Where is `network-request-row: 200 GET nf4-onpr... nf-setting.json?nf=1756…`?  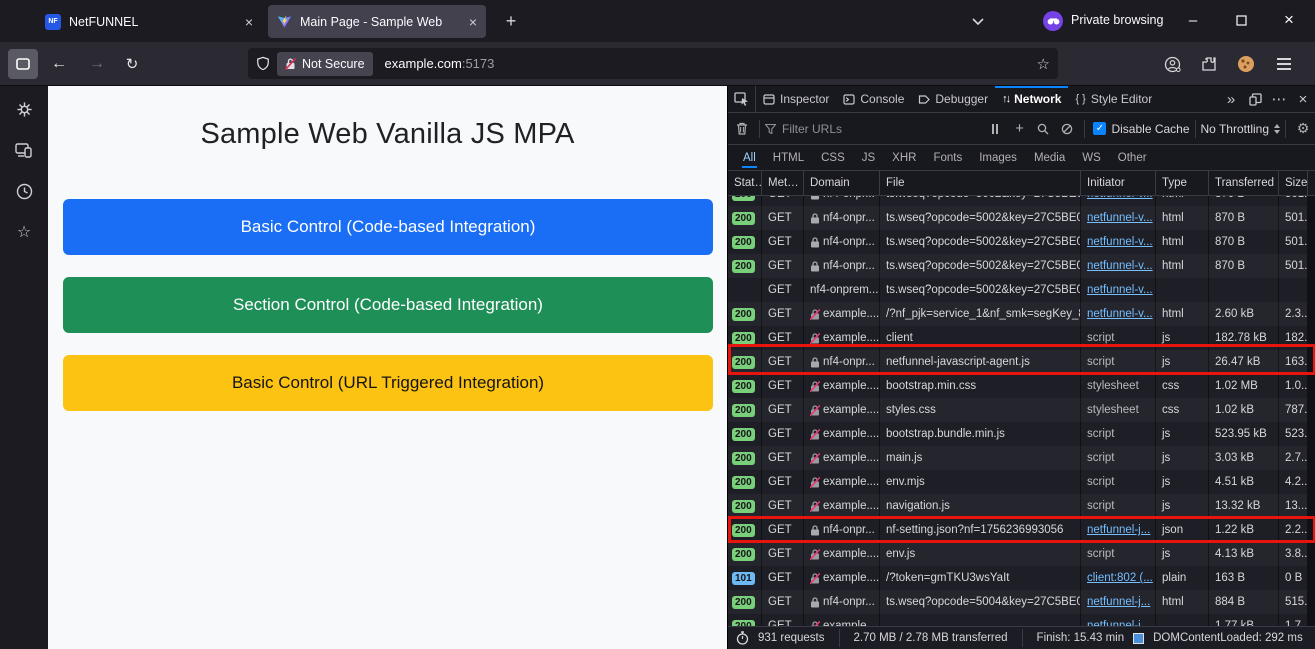 network-request-row: 200 GET nf4-onpr... nf-setting.json?nf=1756… is located at coordinates (1021, 530).